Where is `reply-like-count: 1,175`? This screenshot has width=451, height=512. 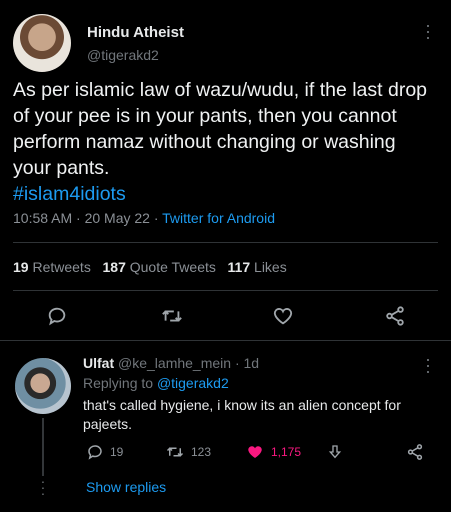
reply-like-count: 1,175 is located at coordinates (286, 452).